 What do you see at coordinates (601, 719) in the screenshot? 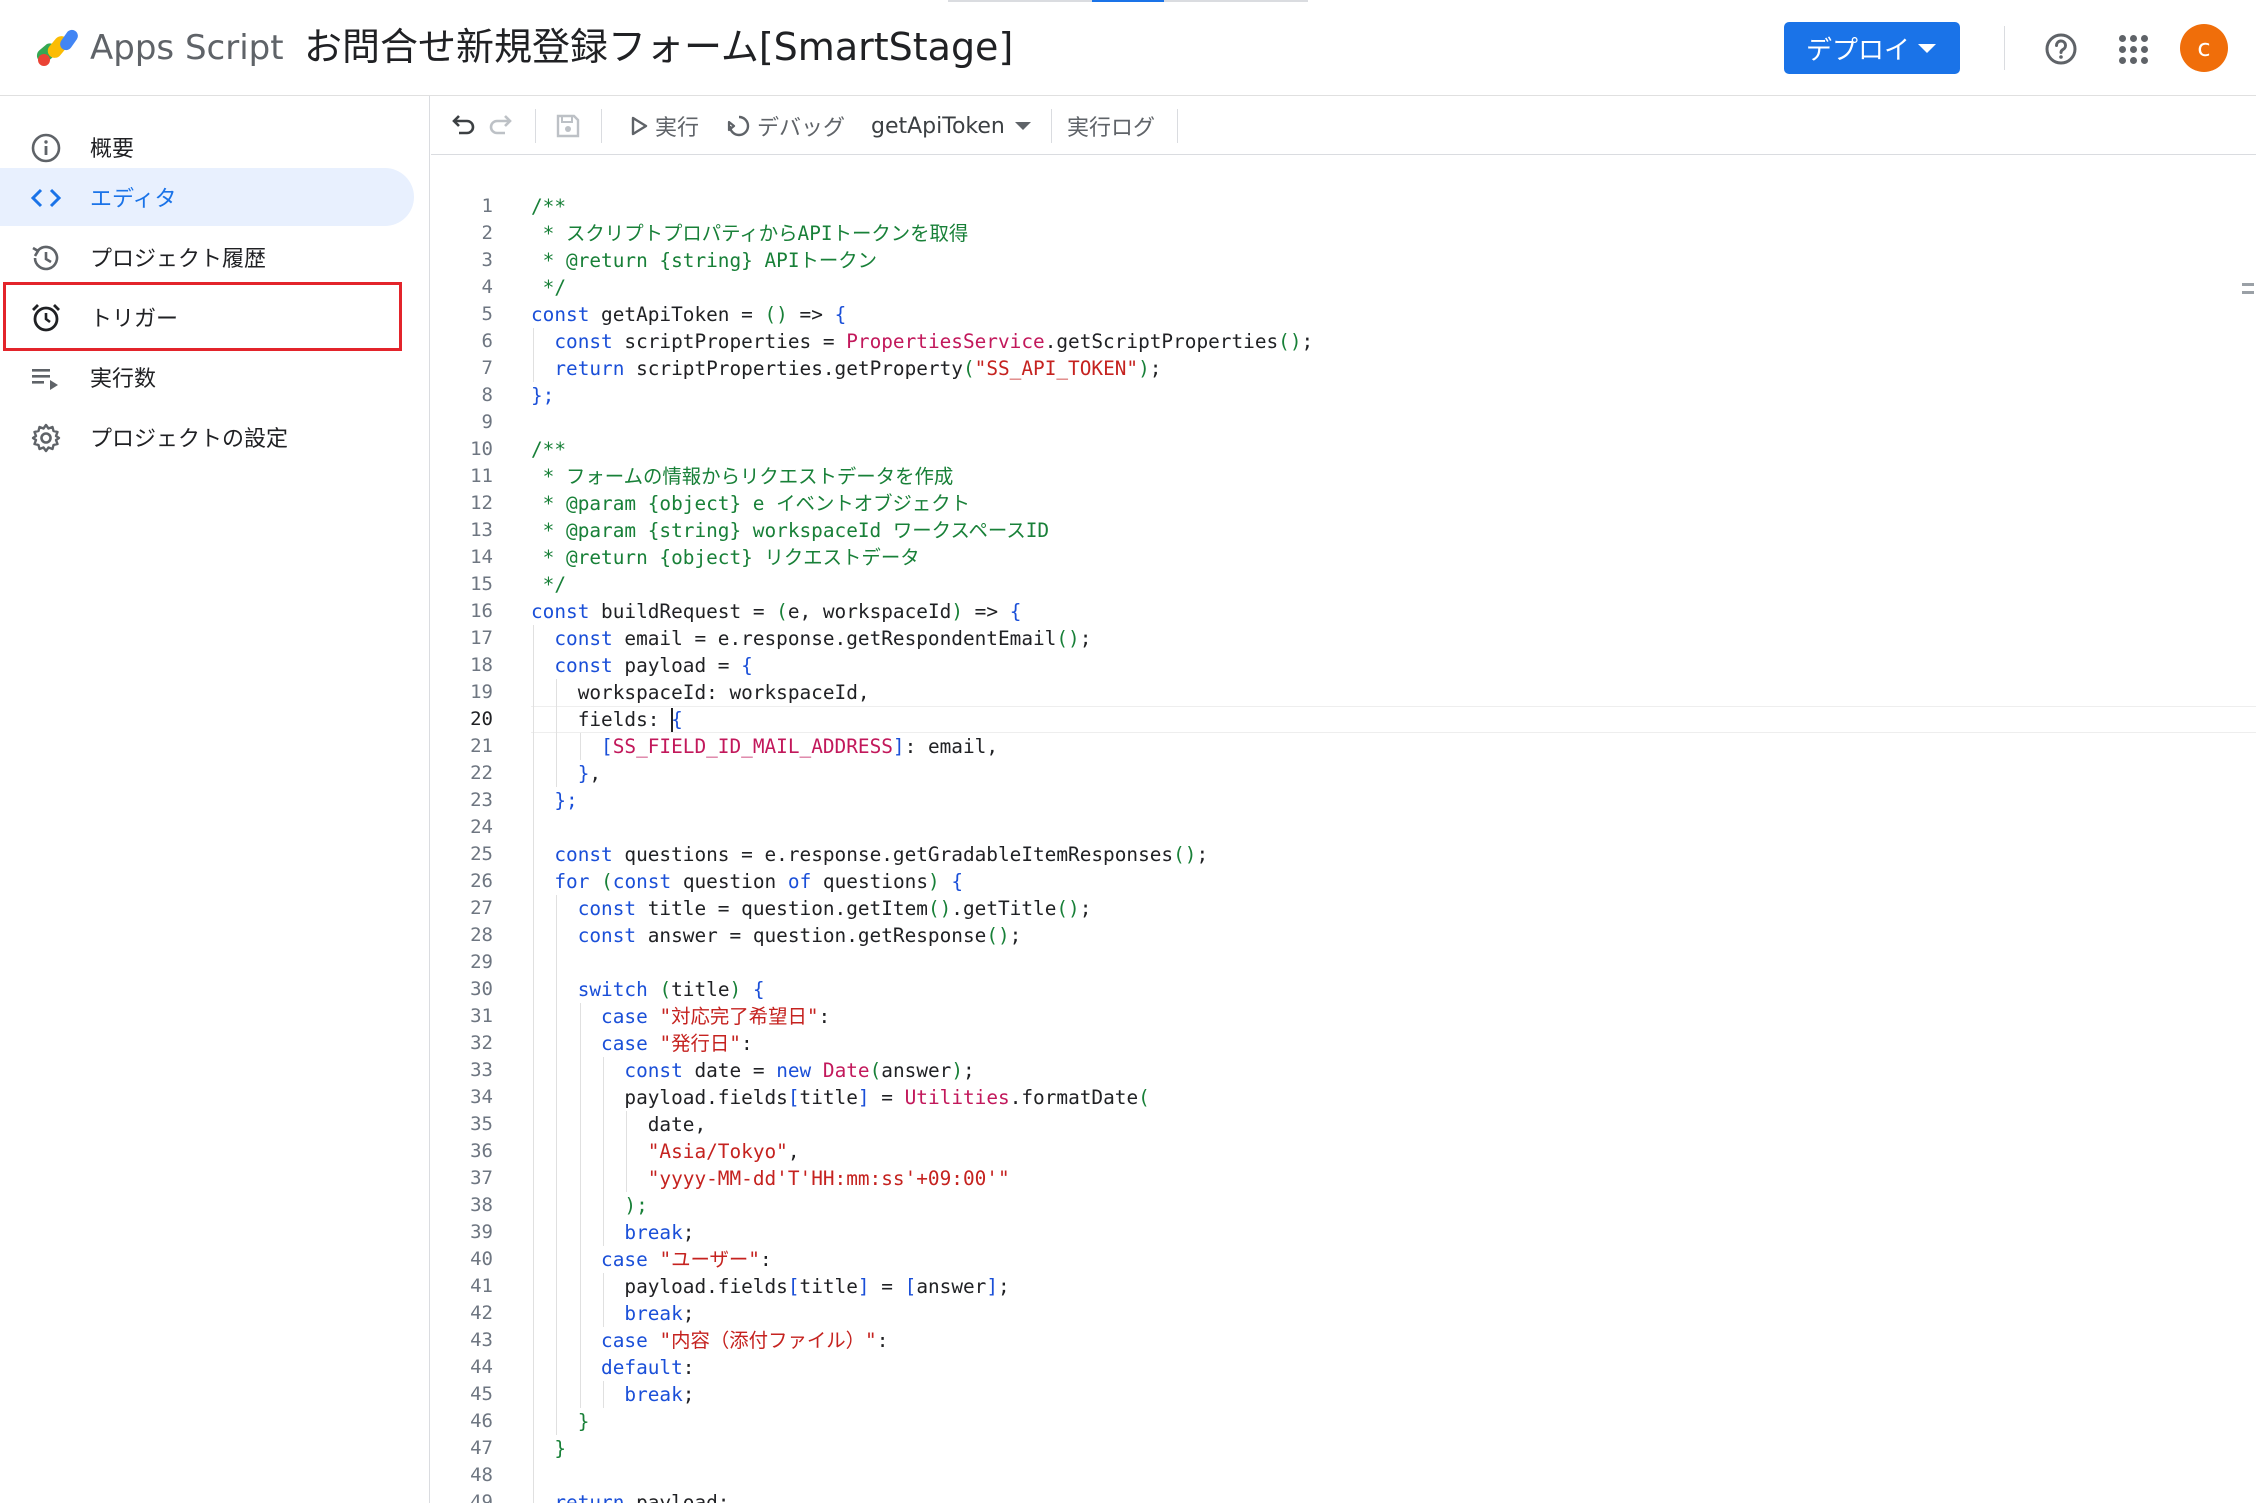
I see `code-token: fields:` at bounding box center [601, 719].